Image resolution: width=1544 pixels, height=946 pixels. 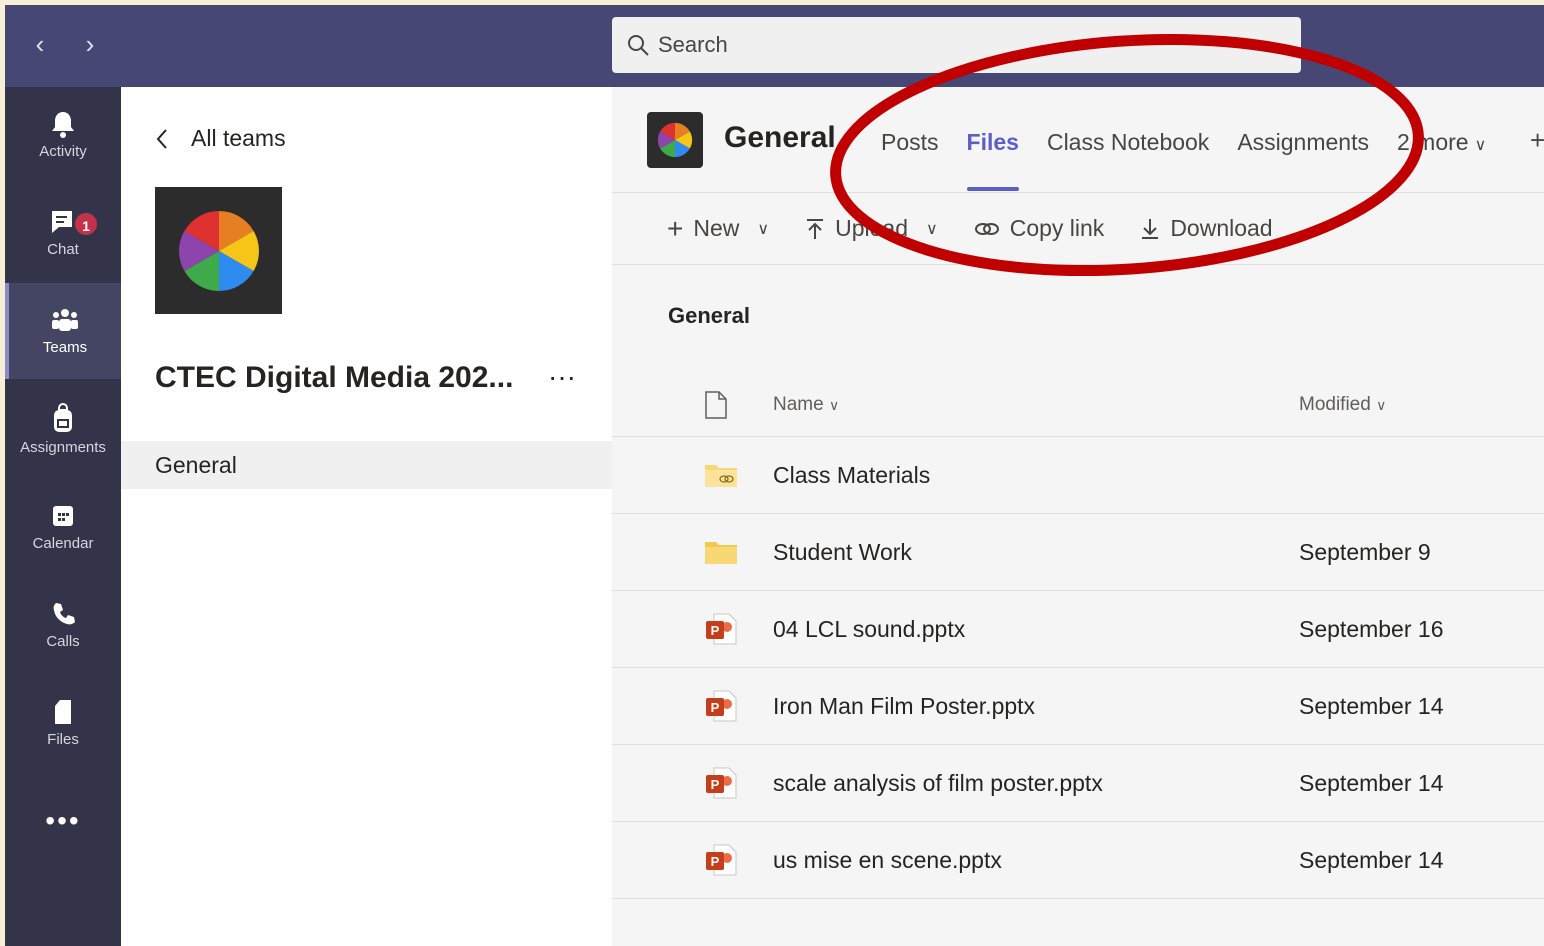 What do you see at coordinates (63, 712) in the screenshot?
I see `file-icon` at bounding box center [63, 712].